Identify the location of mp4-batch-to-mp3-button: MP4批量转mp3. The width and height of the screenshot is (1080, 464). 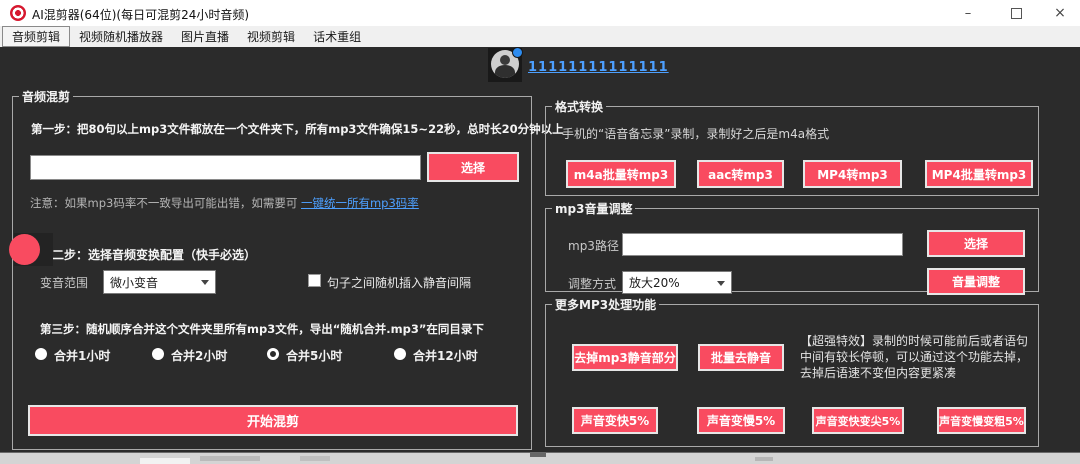
(979, 174).